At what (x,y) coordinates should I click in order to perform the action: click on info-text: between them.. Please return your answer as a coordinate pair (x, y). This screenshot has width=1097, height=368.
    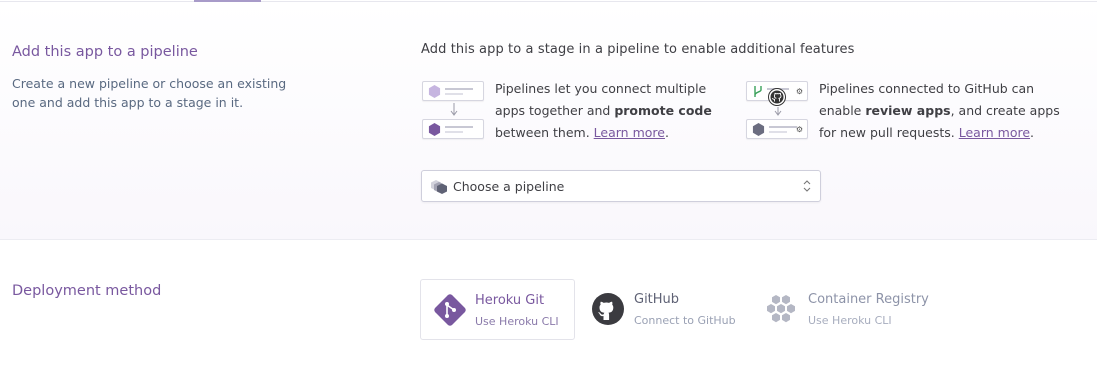
    Looking at the image, I should click on (544, 132).